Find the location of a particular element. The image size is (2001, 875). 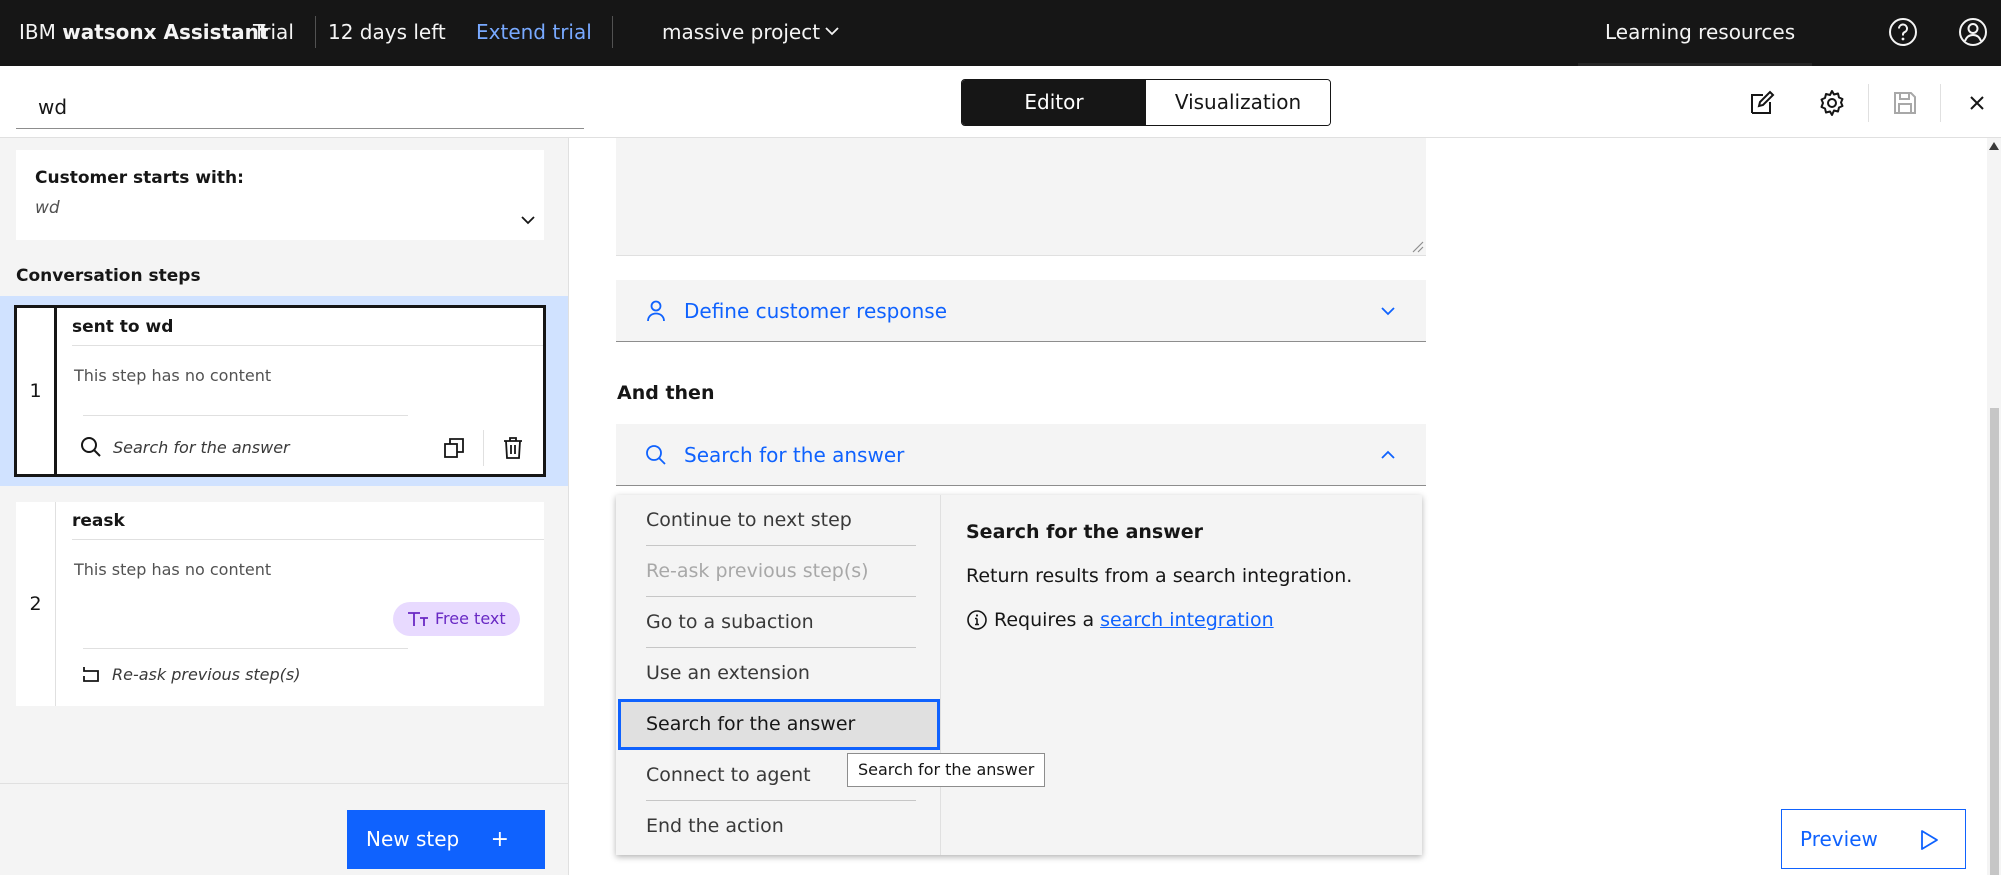

chevron-up-icon is located at coordinates (1388, 454).